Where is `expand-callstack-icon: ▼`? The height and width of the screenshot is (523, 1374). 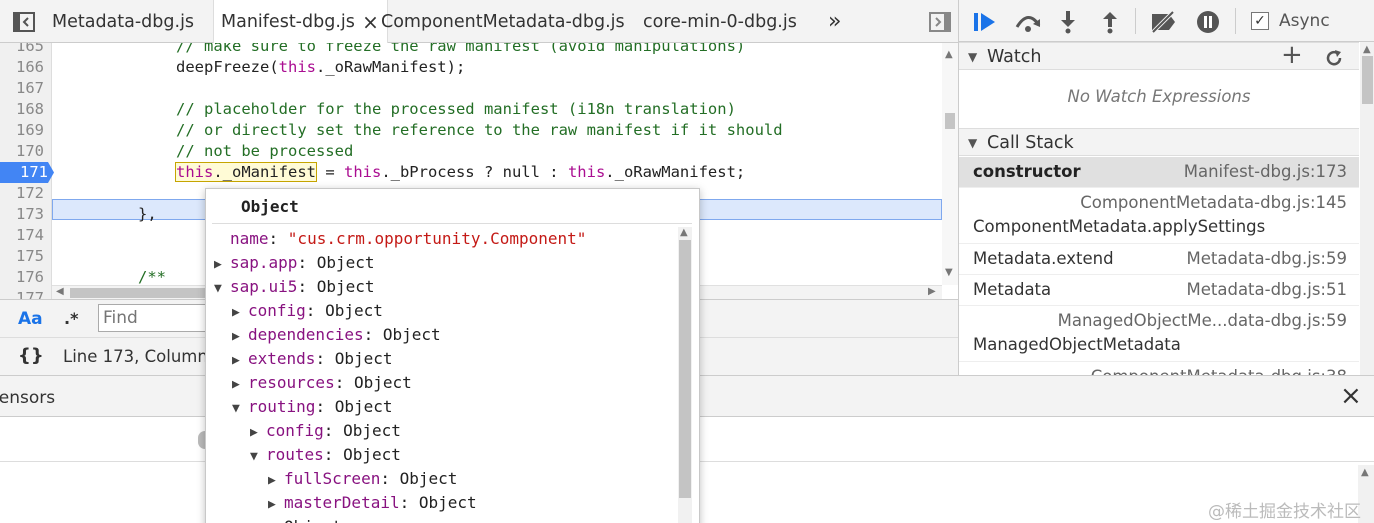
expand-callstack-icon: ▼ is located at coordinates (973, 143).